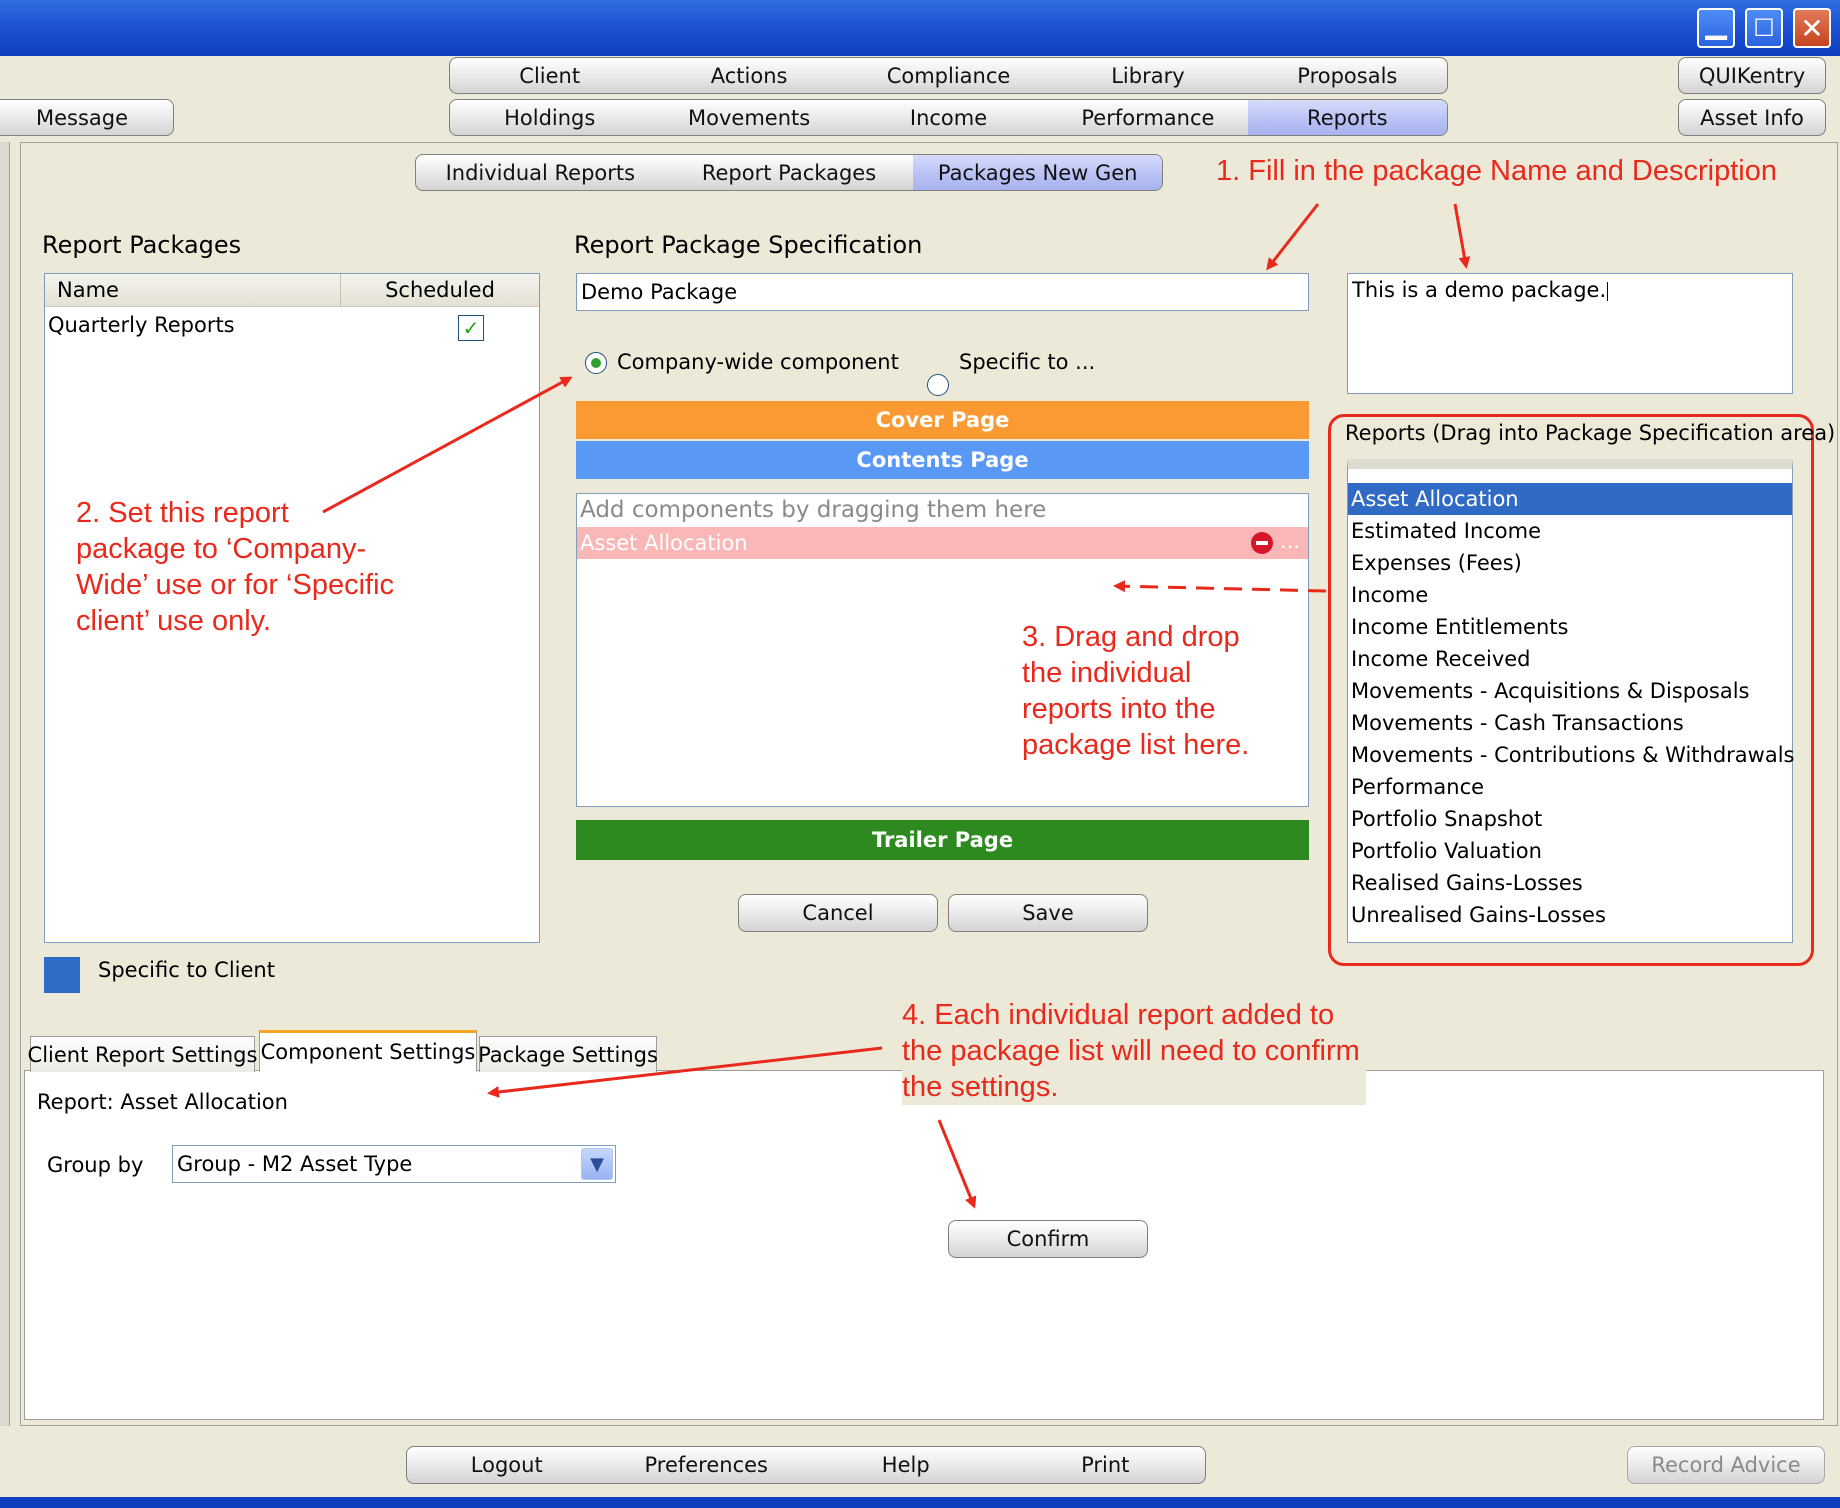  What do you see at coordinates (1220, 586) in the screenshot?
I see `arrow-drag-drop` at bounding box center [1220, 586].